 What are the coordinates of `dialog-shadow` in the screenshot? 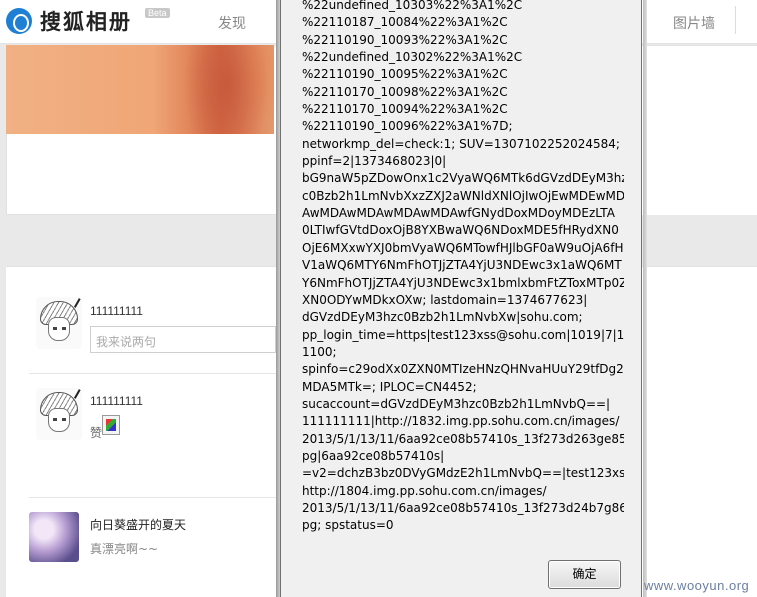 It's located at (645, 298).